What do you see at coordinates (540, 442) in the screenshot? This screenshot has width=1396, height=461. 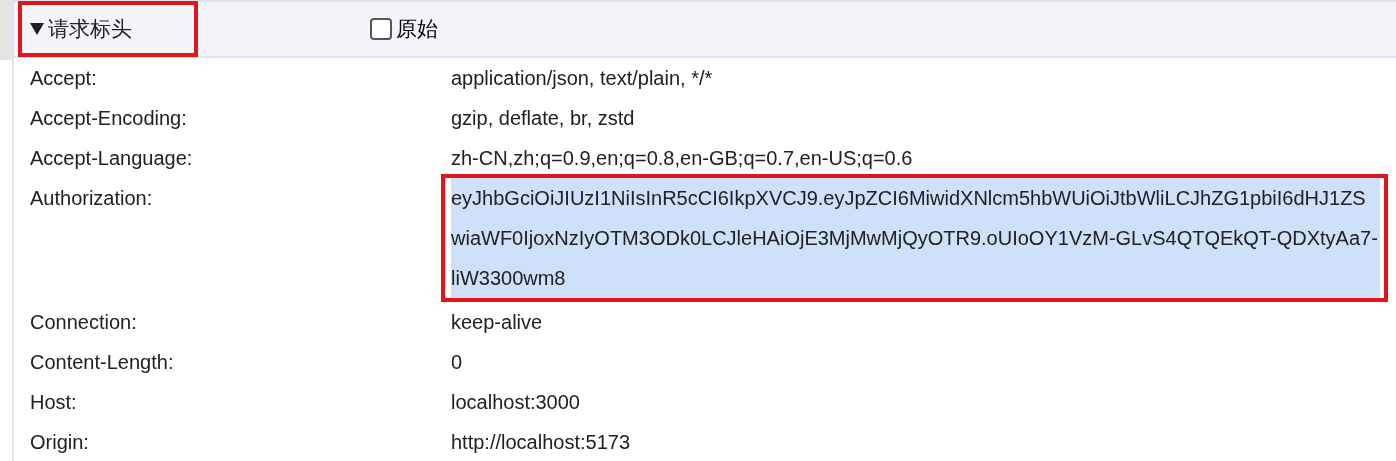 I see `header-value: http://localhost:5173` at bounding box center [540, 442].